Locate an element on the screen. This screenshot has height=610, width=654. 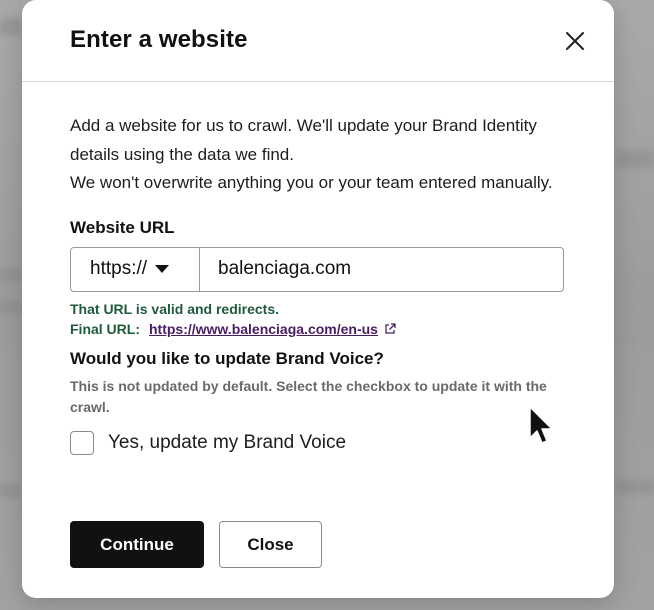
dialog-actions: Continue Close is located at coordinates (196, 544).